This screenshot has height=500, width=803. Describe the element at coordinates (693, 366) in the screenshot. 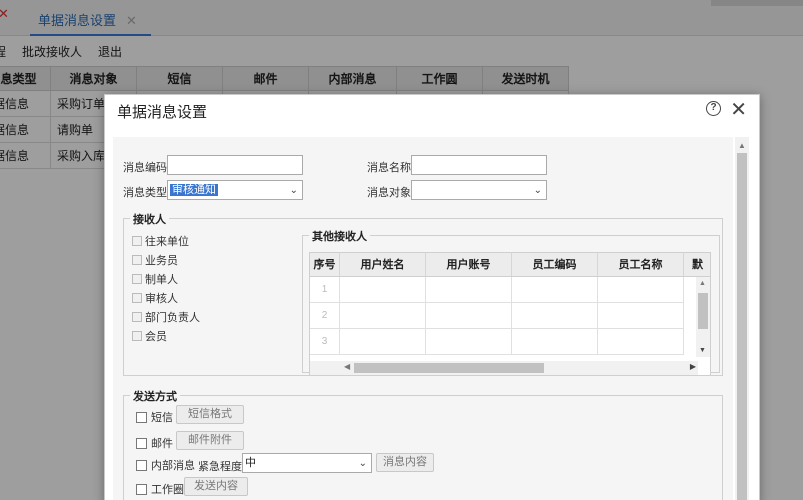

I see `scroll-right-icon: ▶` at that location.